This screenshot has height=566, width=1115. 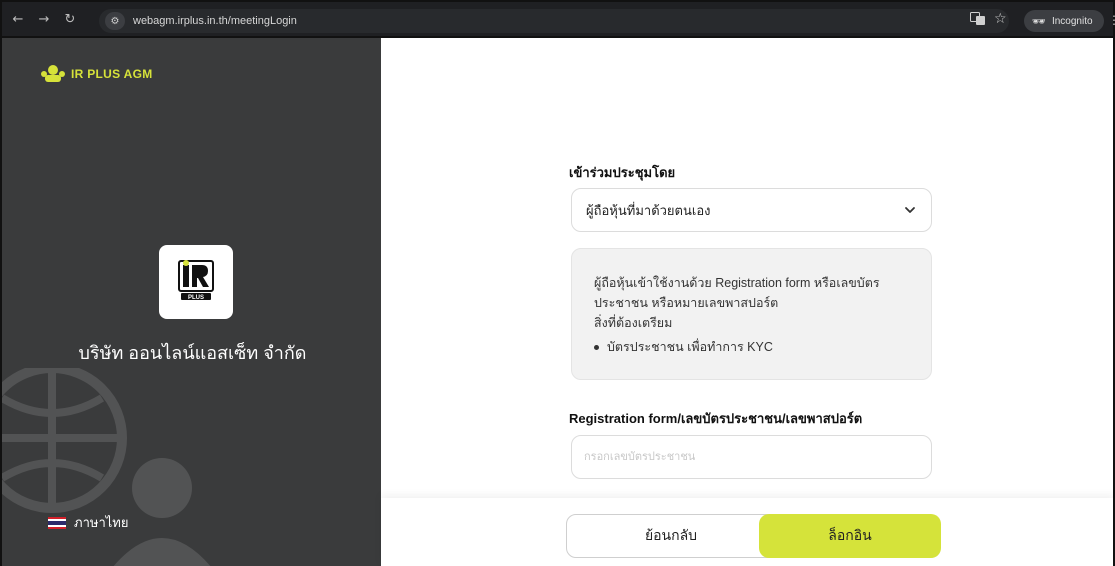 I want to click on form-footer: ย้อนกลับ ล็อกอิน, so click(x=748, y=532).